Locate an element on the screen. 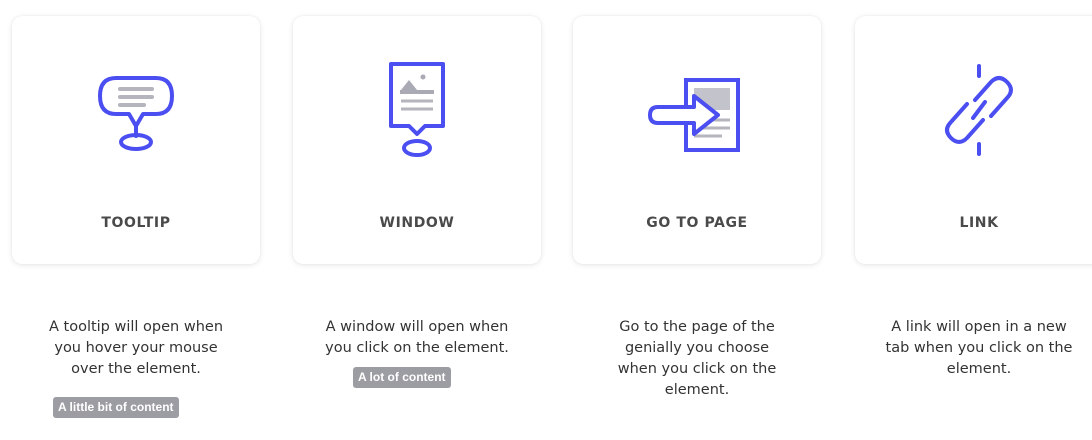 The height and width of the screenshot is (440, 1092). description-line: when you click on the is located at coordinates (697, 369).